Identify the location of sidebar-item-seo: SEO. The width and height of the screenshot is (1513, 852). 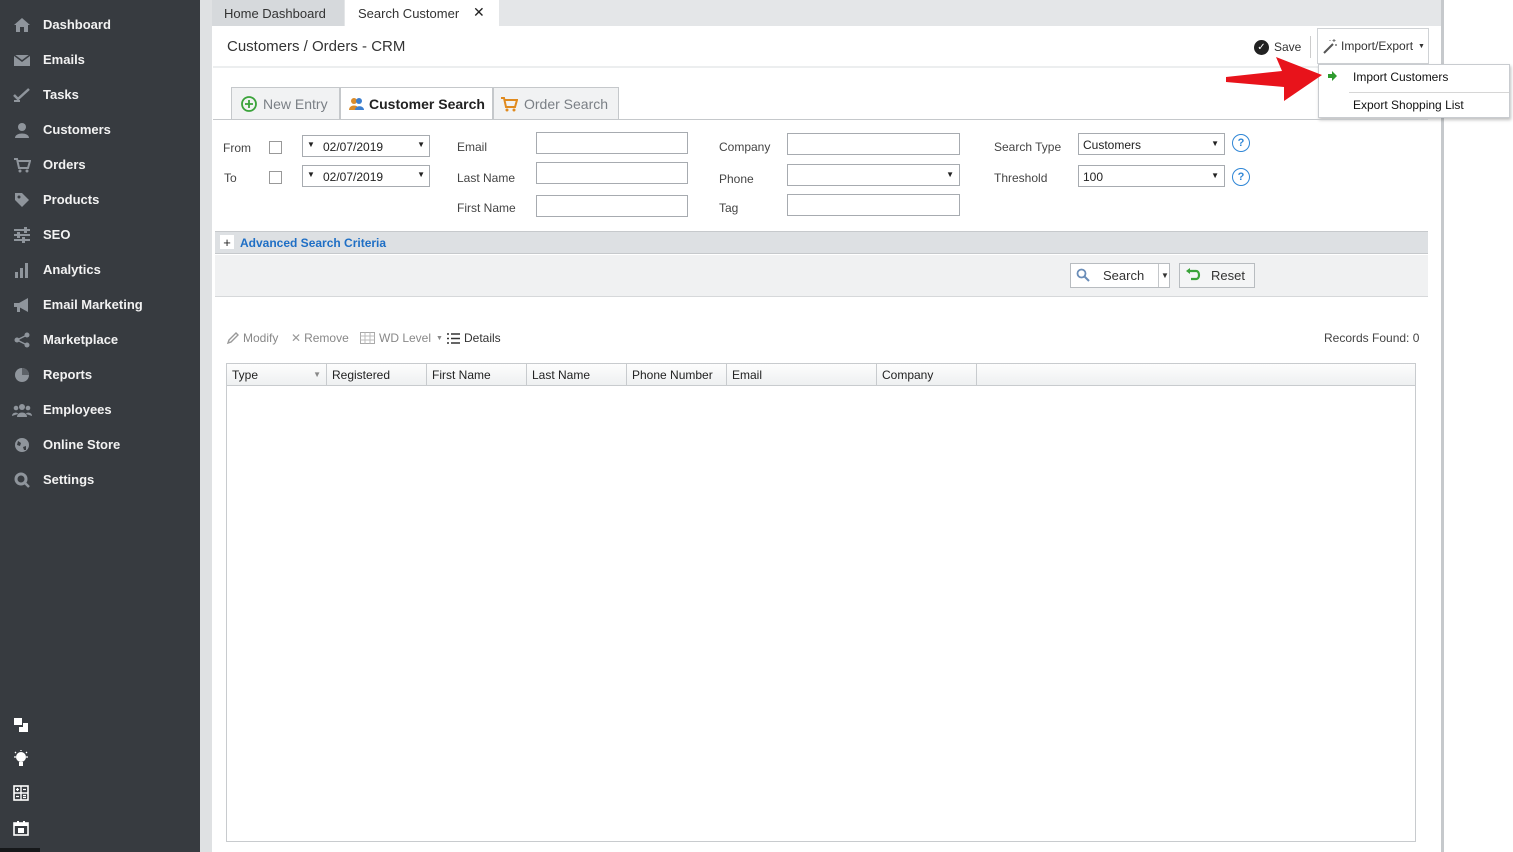
(100, 234).